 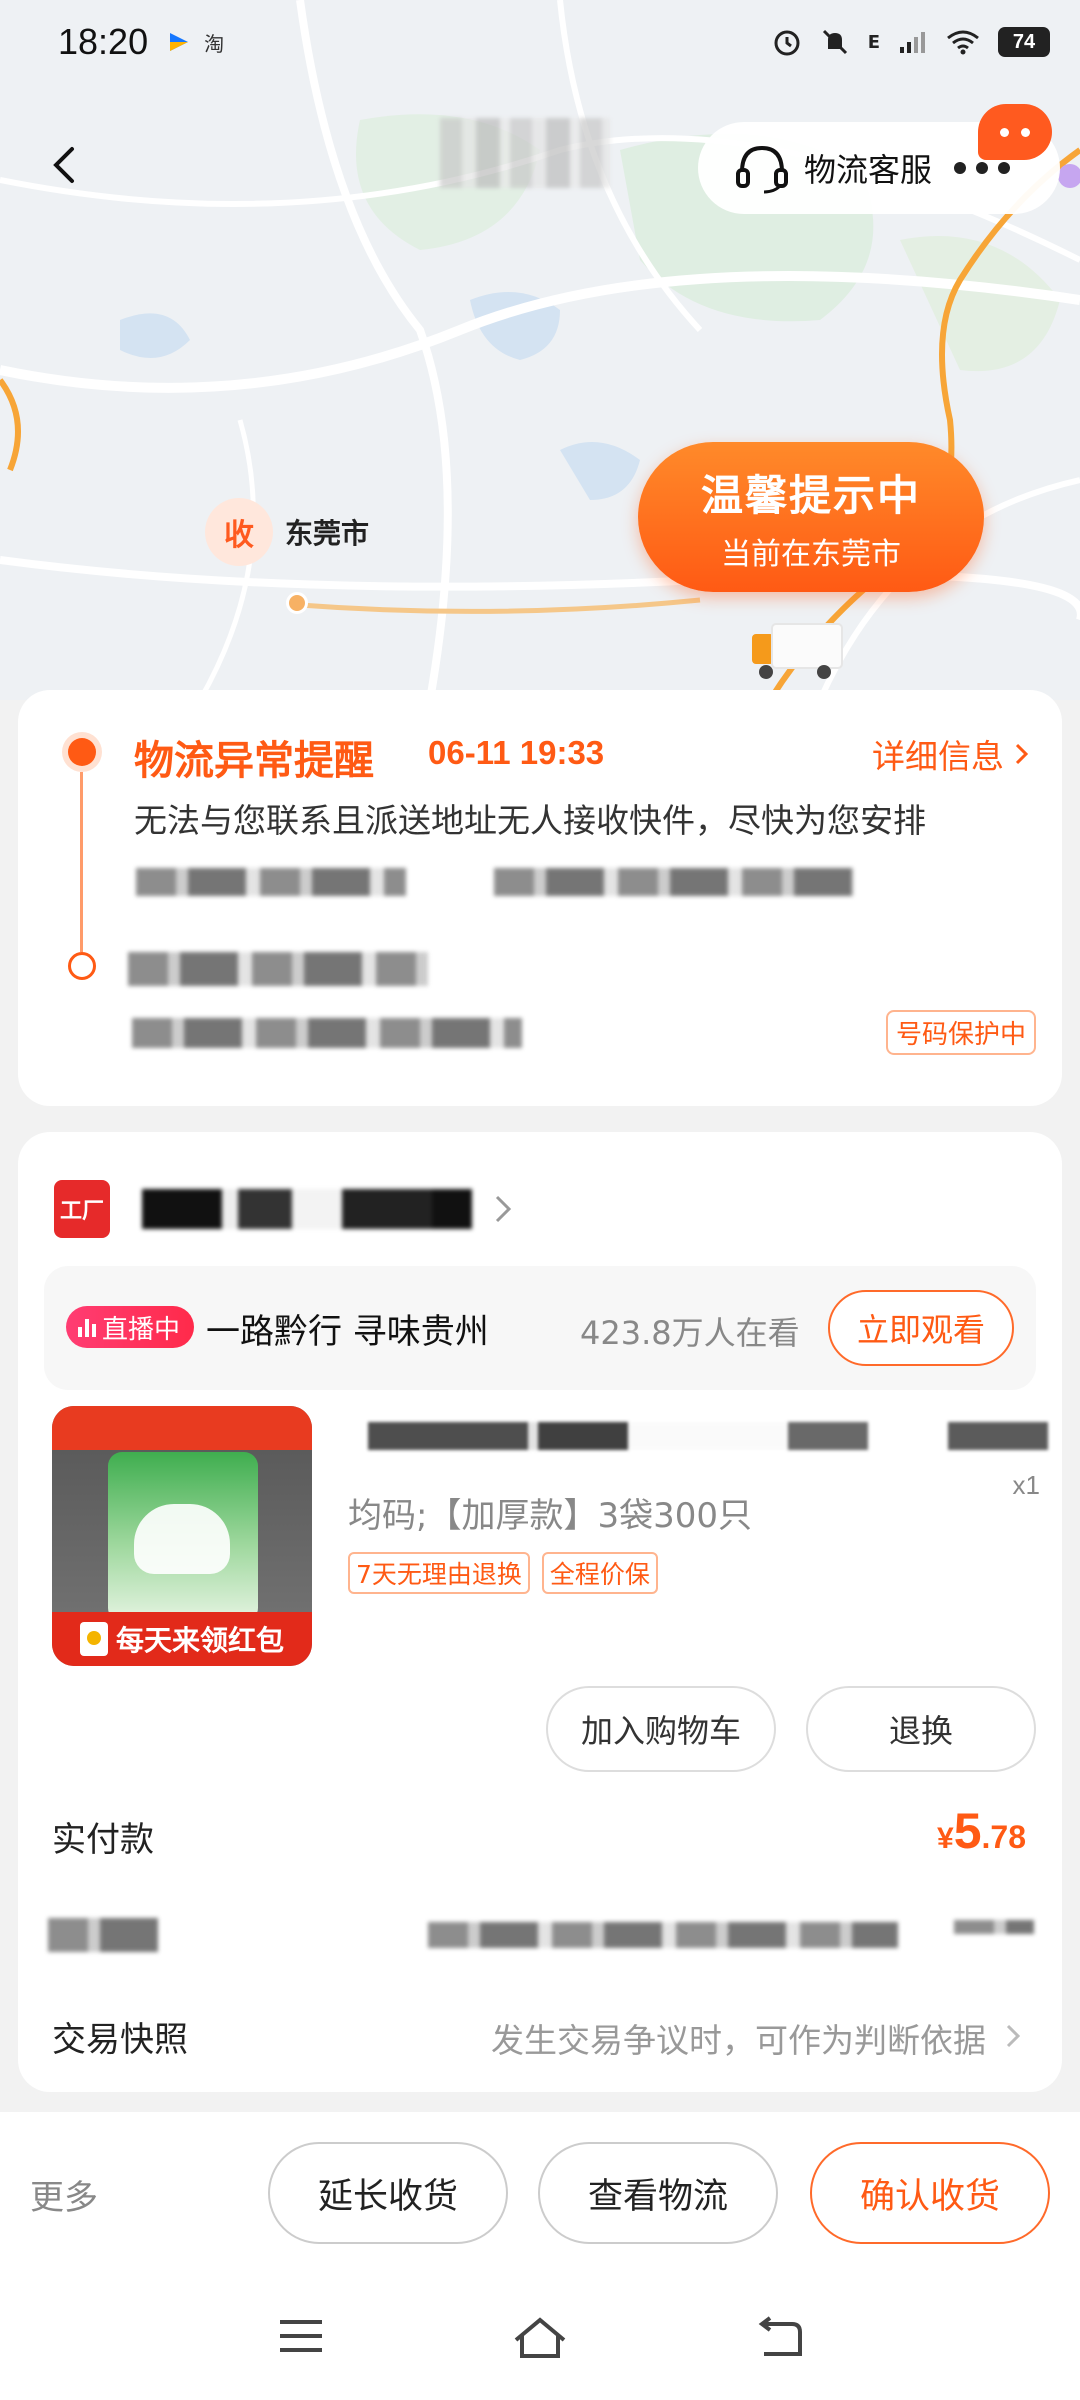 I want to click on number-protection-badge: 号码保护中, so click(x=960, y=1032).